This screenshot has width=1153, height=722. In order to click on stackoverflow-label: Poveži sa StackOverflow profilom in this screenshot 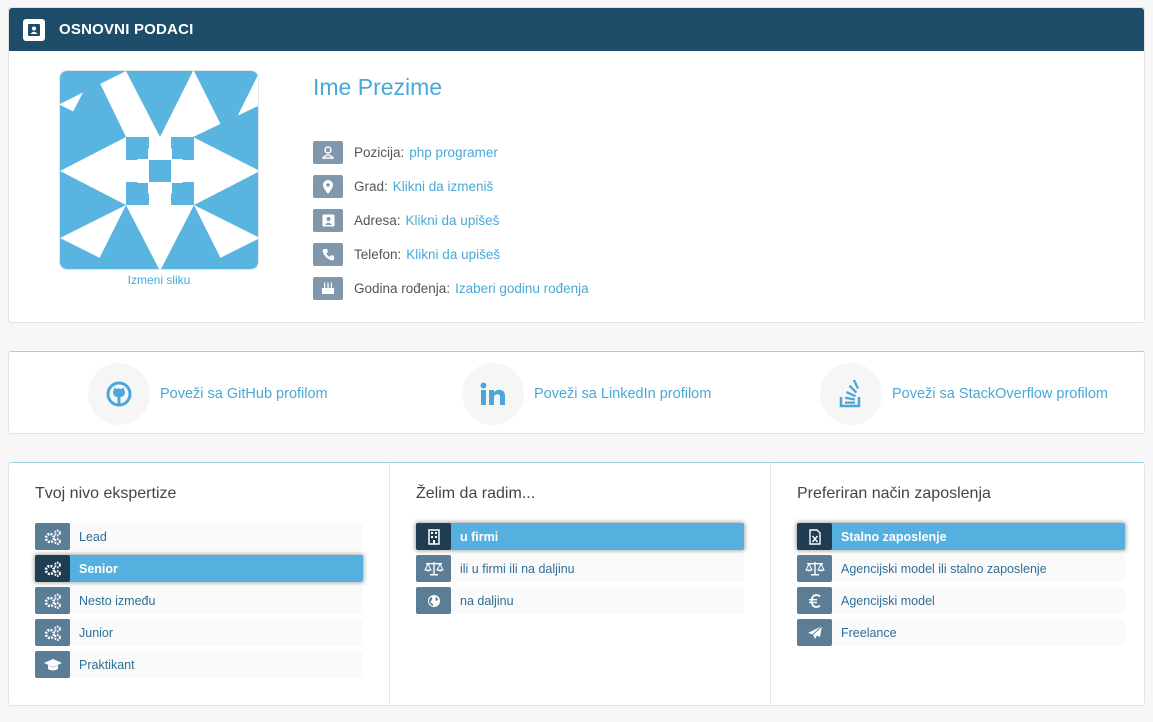, I will do `click(1000, 394)`.